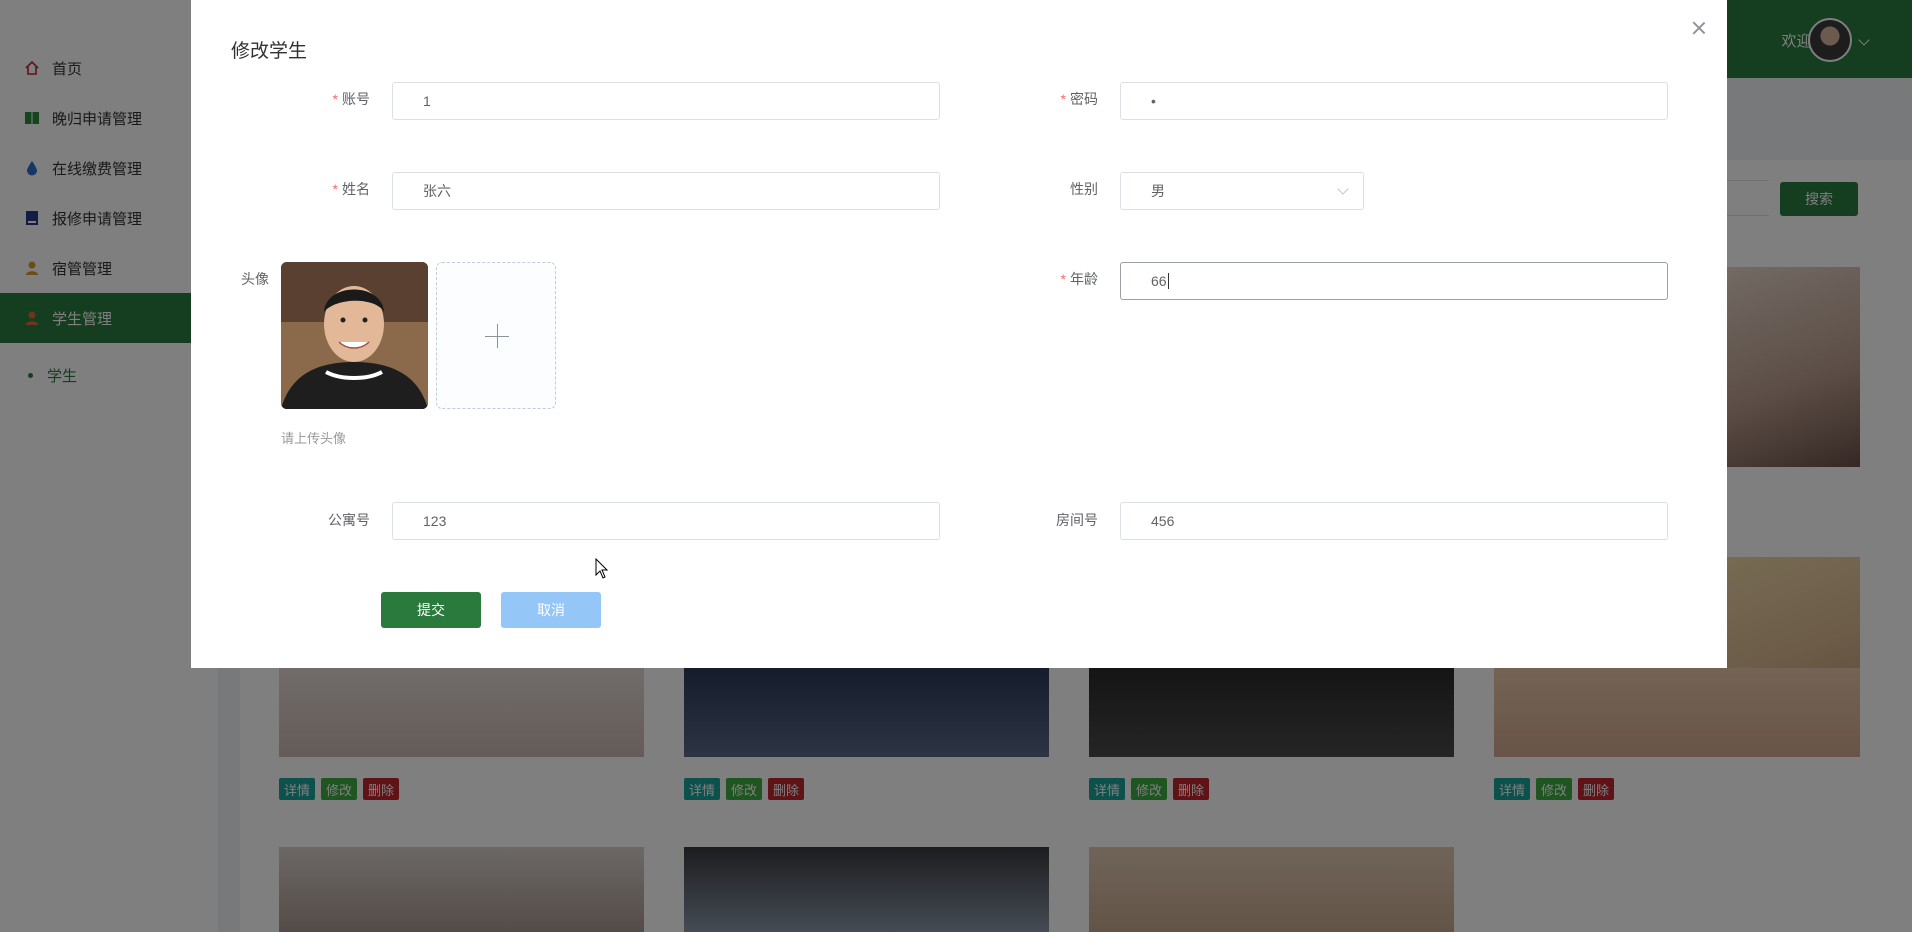 Image resolution: width=1912 pixels, height=932 pixels. I want to click on close-icon, so click(1699, 28).